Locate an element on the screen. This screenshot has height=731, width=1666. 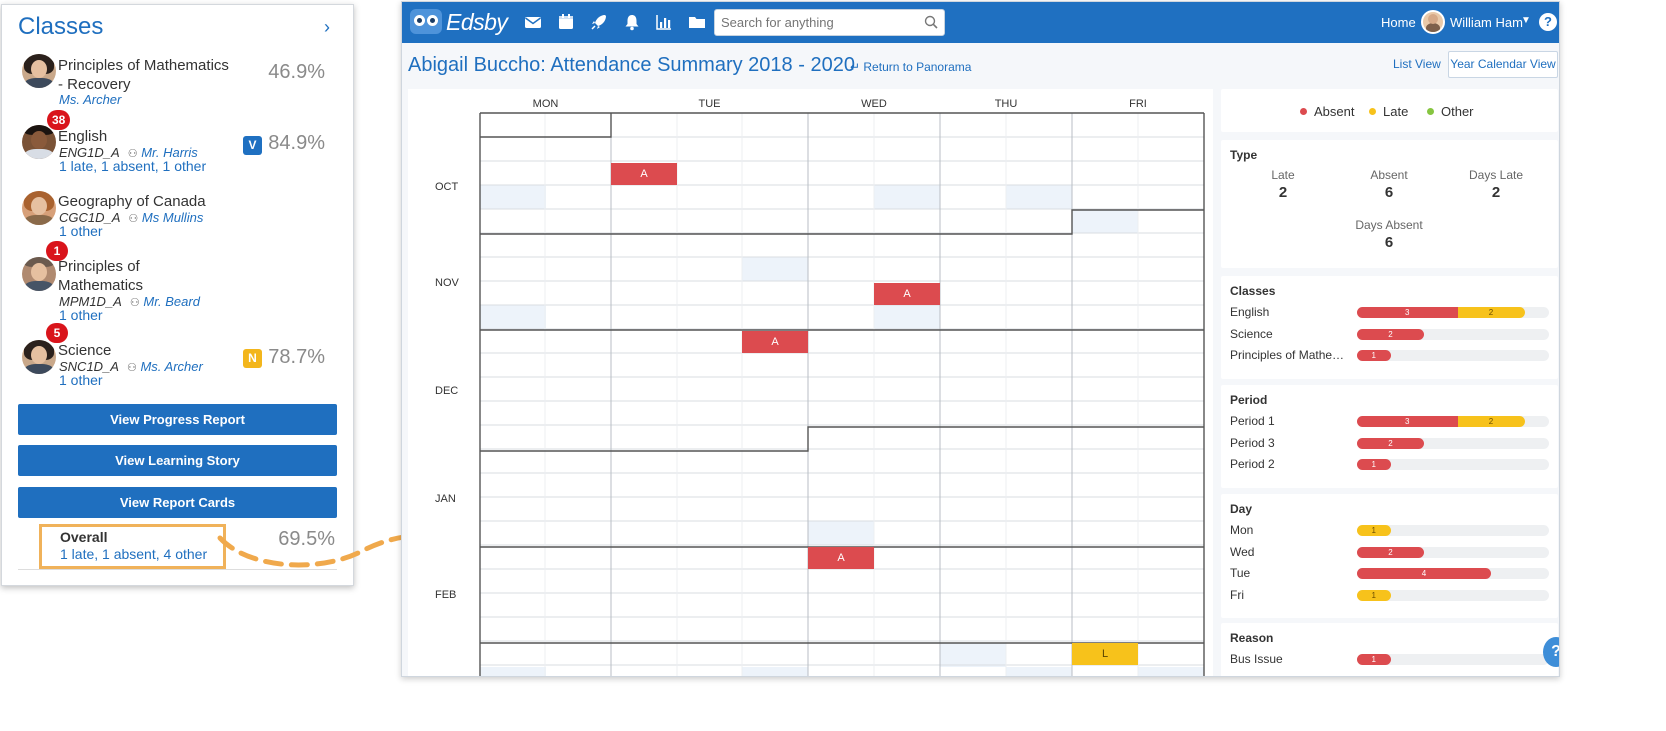
overall-summary-link: 1 late, 1 absent, 4 other is located at coordinates (133, 554).